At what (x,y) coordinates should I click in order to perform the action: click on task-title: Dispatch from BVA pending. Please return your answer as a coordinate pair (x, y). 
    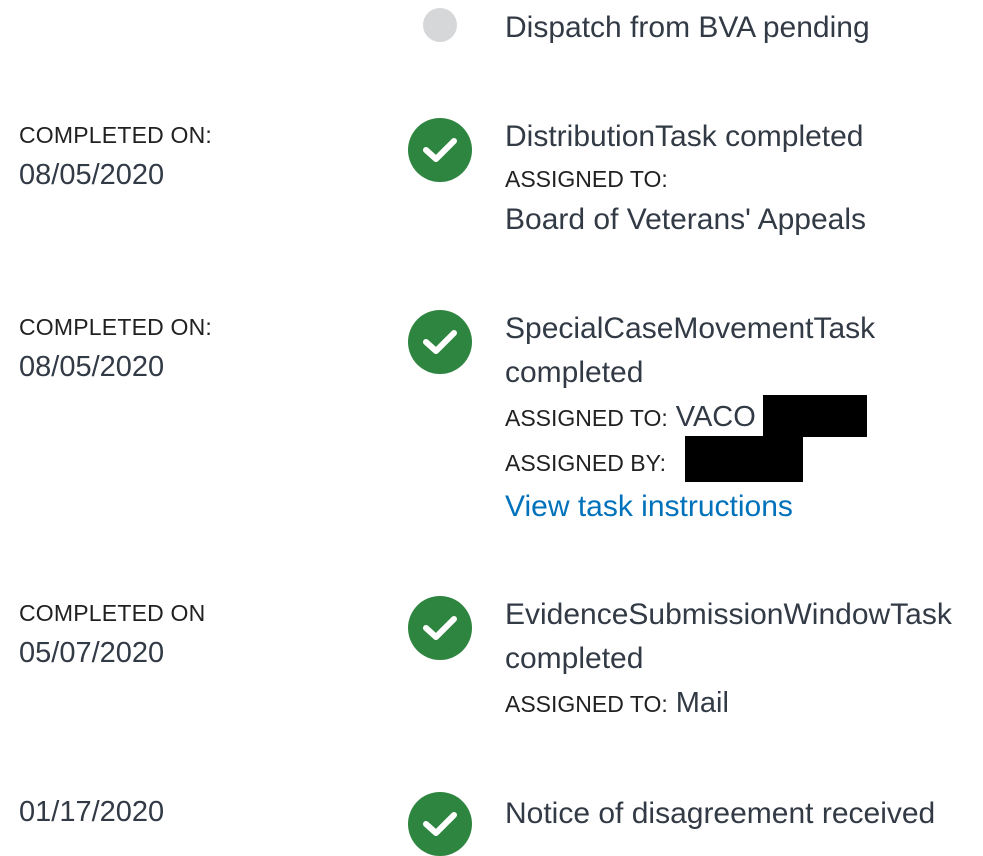
    Looking at the image, I should click on (687, 27).